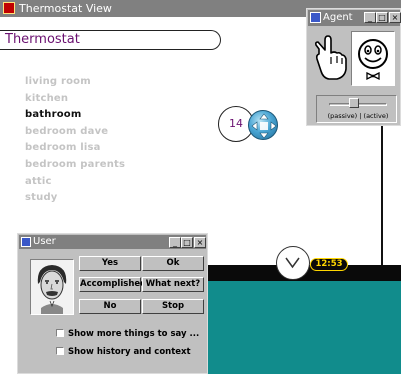 The image size is (401, 374). I want to click on room-item: living room, so click(75, 82).